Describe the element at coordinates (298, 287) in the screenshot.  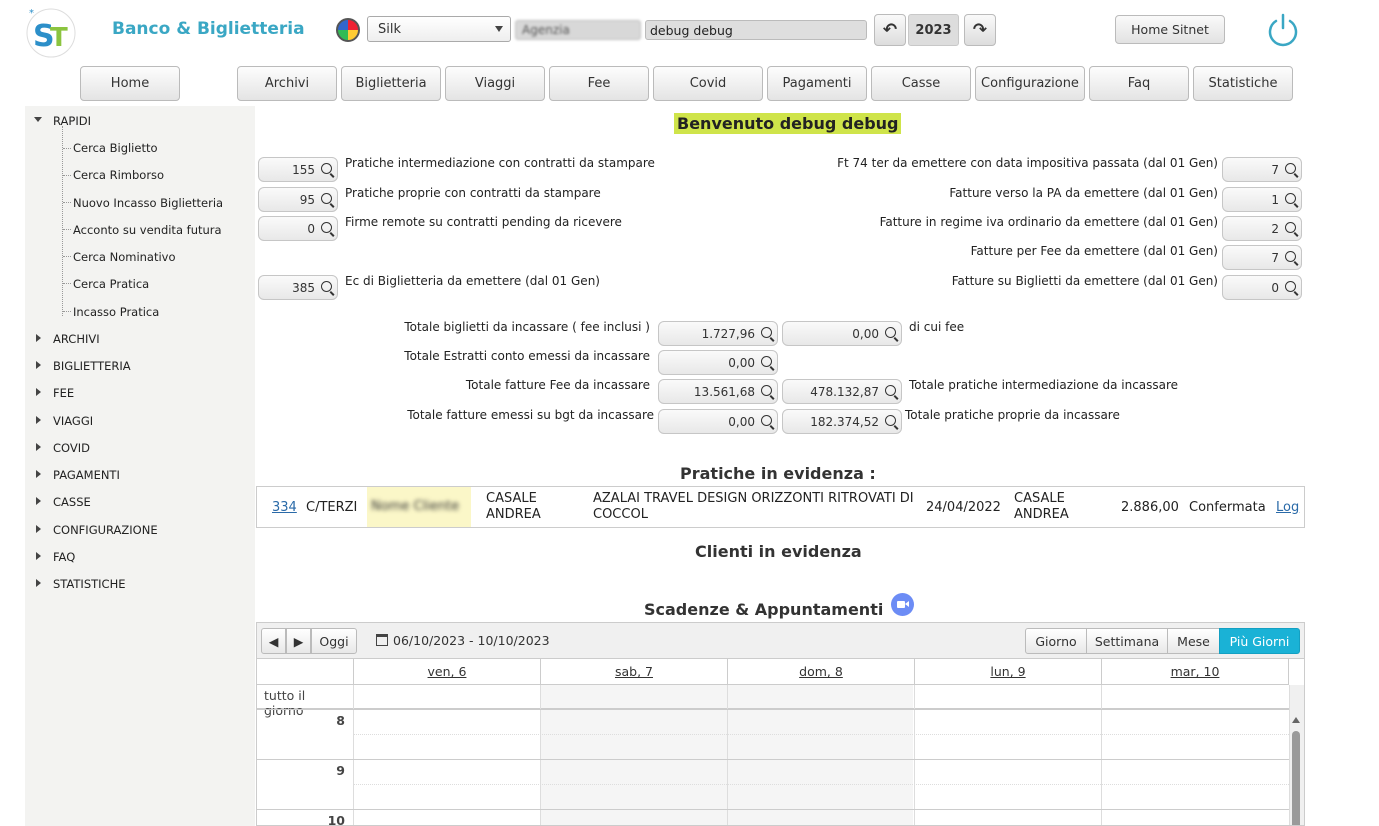
I see `count-box: 385` at that location.